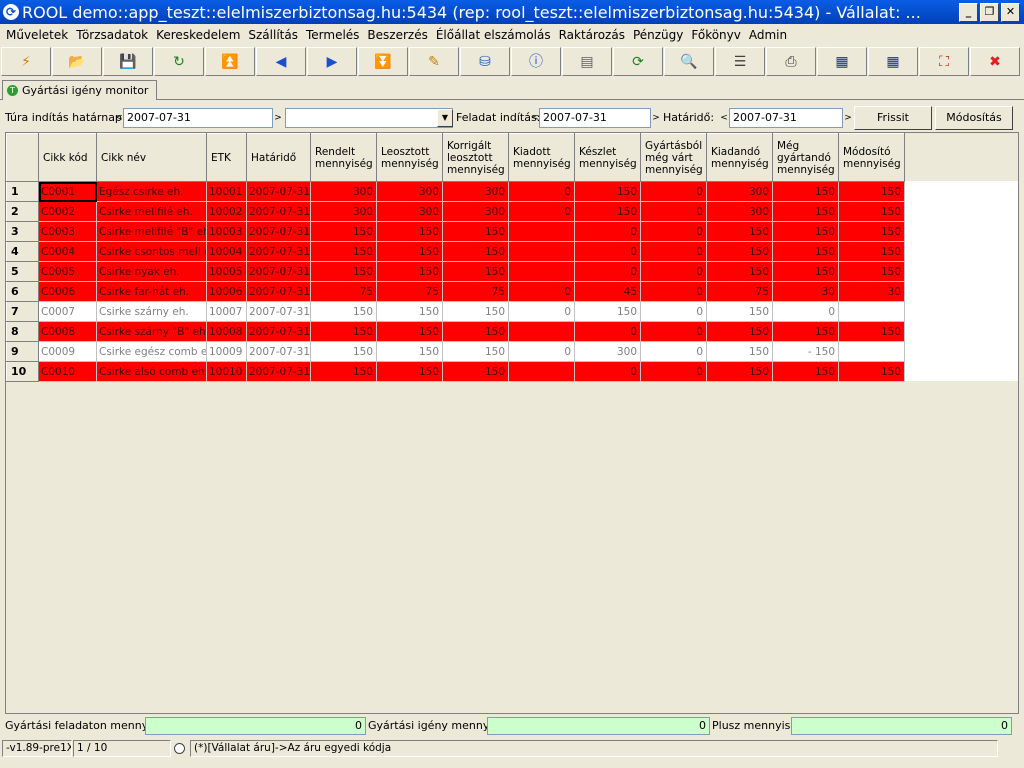 This screenshot has height=768, width=1024. What do you see at coordinates (22, 211) in the screenshot?
I see `row-number: 2` at bounding box center [22, 211].